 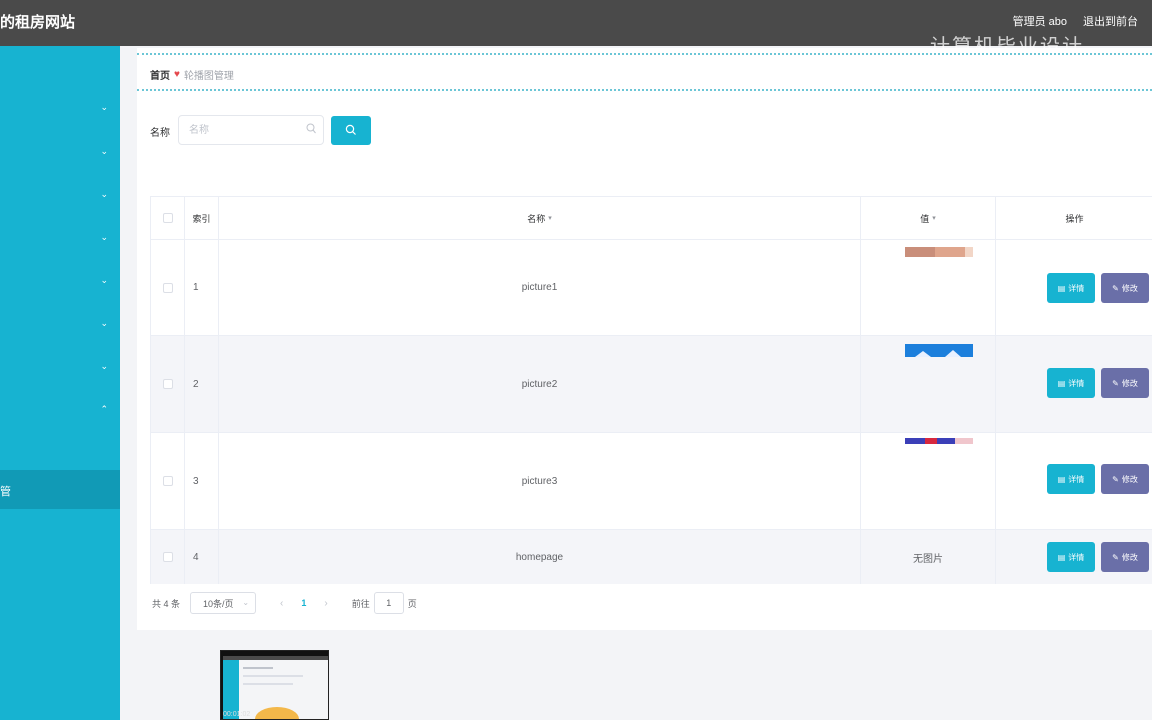 What do you see at coordinates (202, 287) in the screenshot?
I see `row-index: 1` at bounding box center [202, 287].